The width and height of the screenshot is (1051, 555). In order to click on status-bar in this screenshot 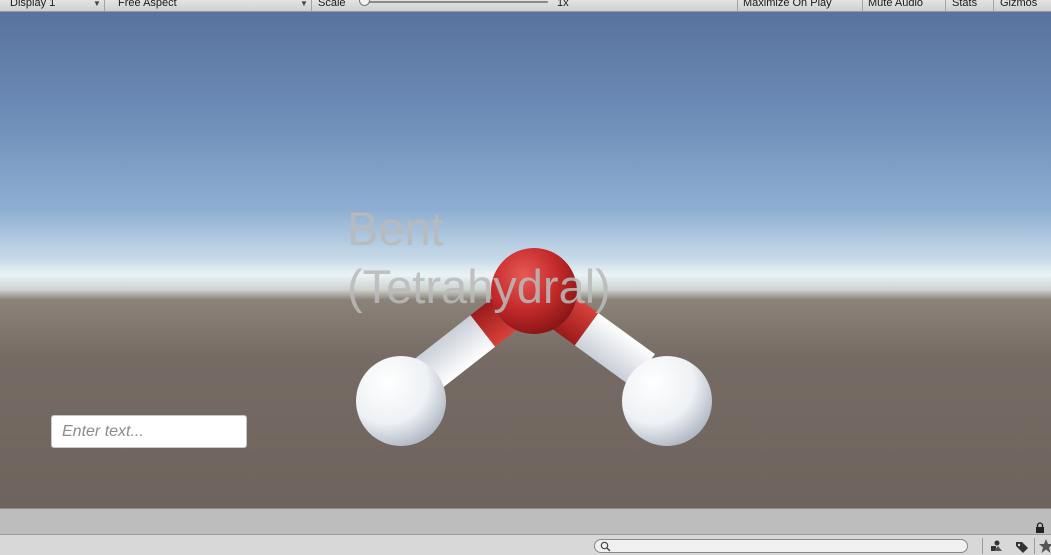, I will do `click(525, 521)`.